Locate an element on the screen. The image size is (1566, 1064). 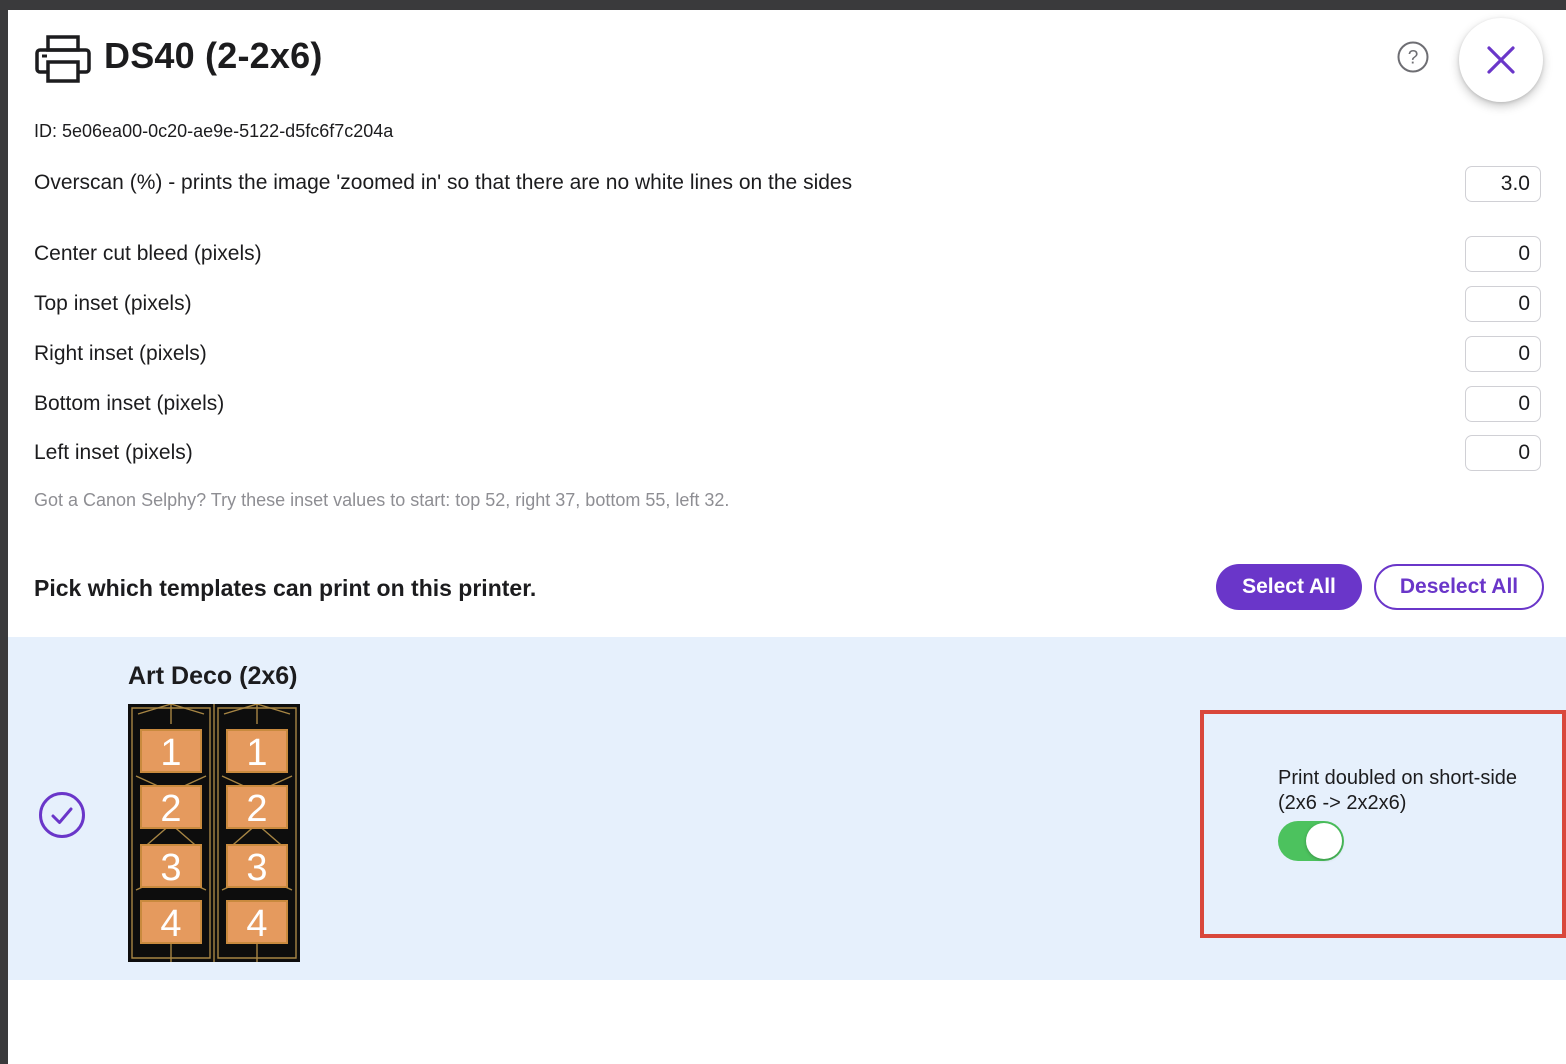
right-inset-input is located at coordinates (1503, 354).